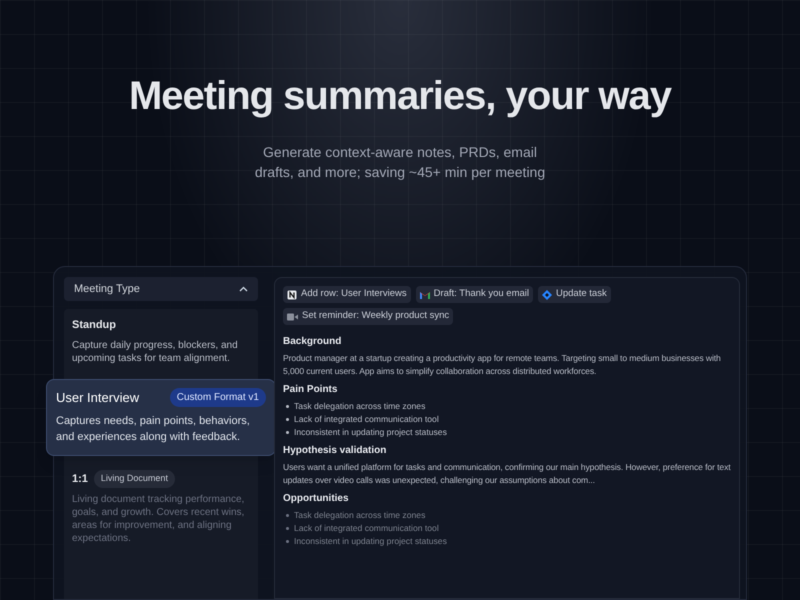 Image resolution: width=800 pixels, height=600 pixels. I want to click on hero-subtitle: Generate context-aware notes, PRDs, email drafts, and more; saving ~45+ min per meeting, so click(400, 162).